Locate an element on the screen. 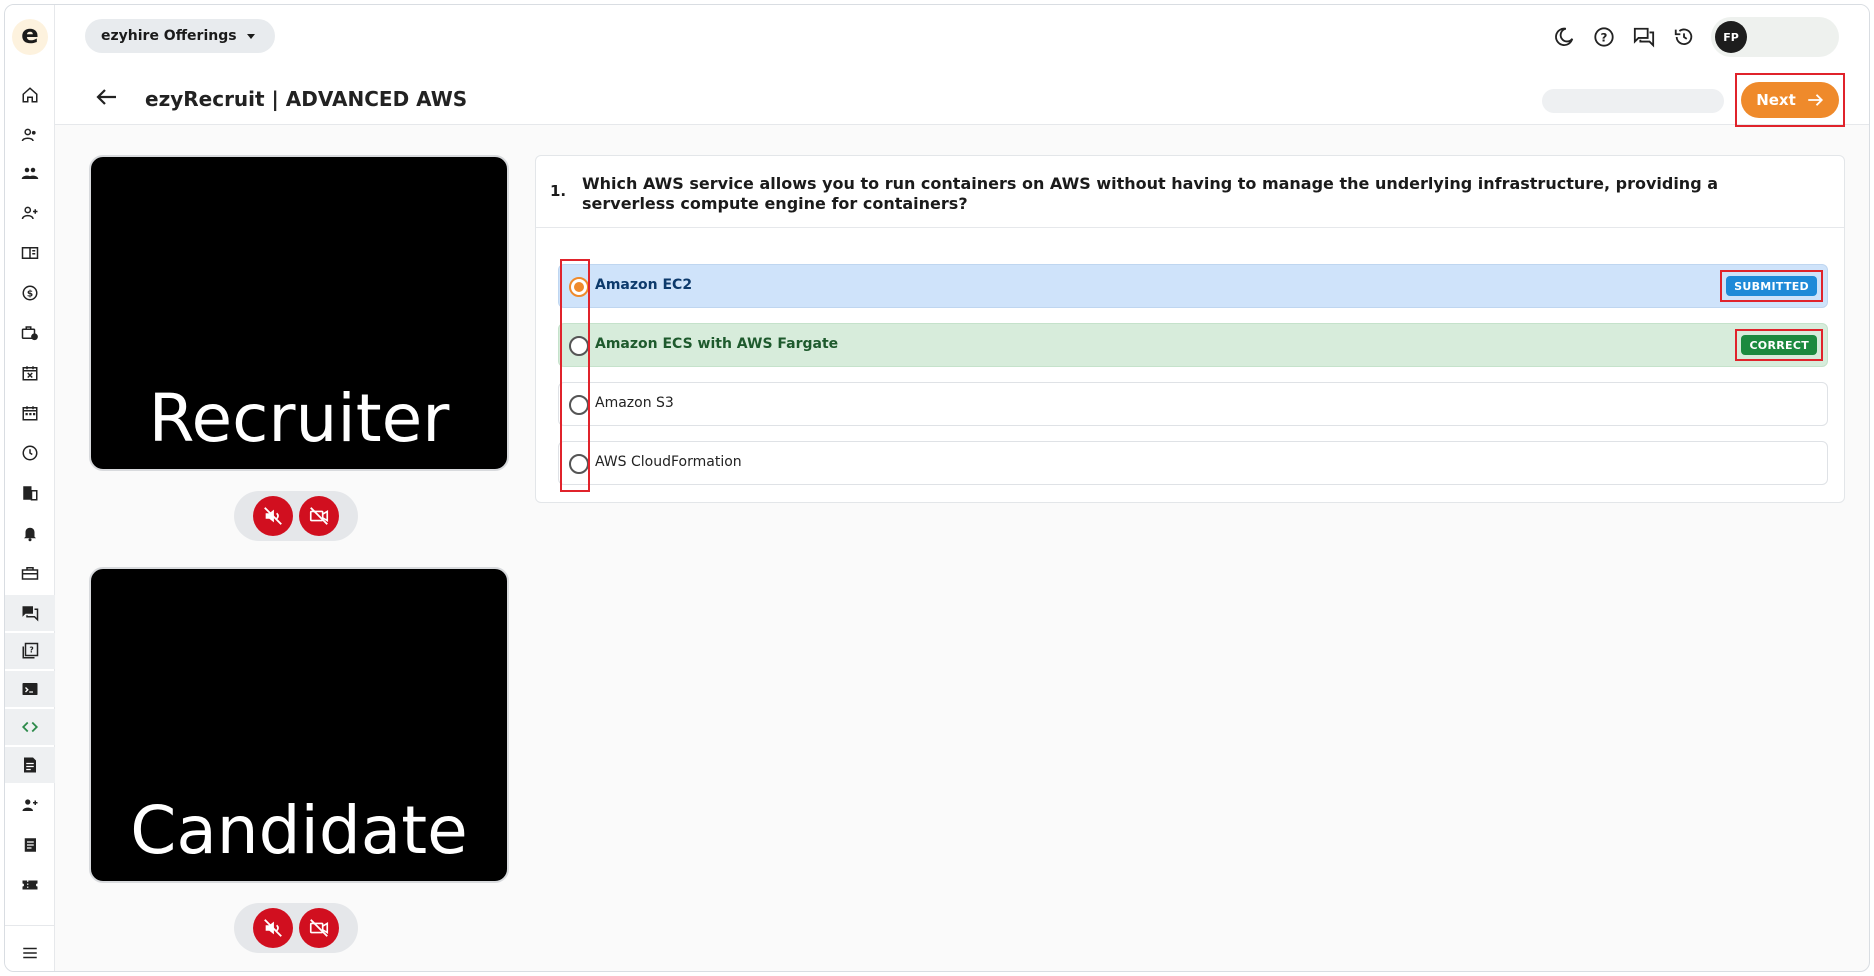 The image size is (1874, 976). messages-button is located at coordinates (1644, 37).